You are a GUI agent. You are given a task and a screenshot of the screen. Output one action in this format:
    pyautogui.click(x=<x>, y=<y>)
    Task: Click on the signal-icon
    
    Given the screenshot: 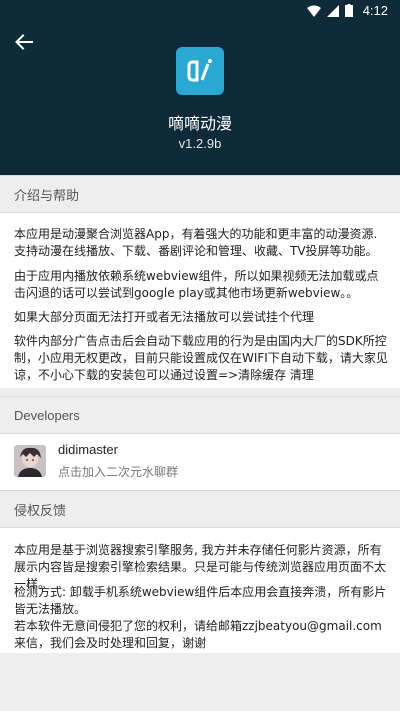 What is the action you would take?
    pyautogui.click(x=332, y=10)
    